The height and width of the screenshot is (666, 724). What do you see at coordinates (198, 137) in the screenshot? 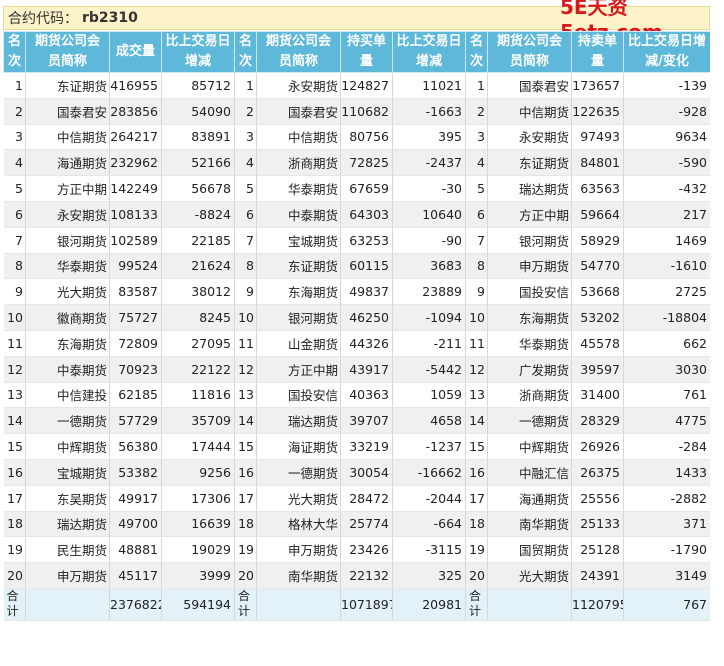
I see `cell-volume-change: 83891` at bounding box center [198, 137].